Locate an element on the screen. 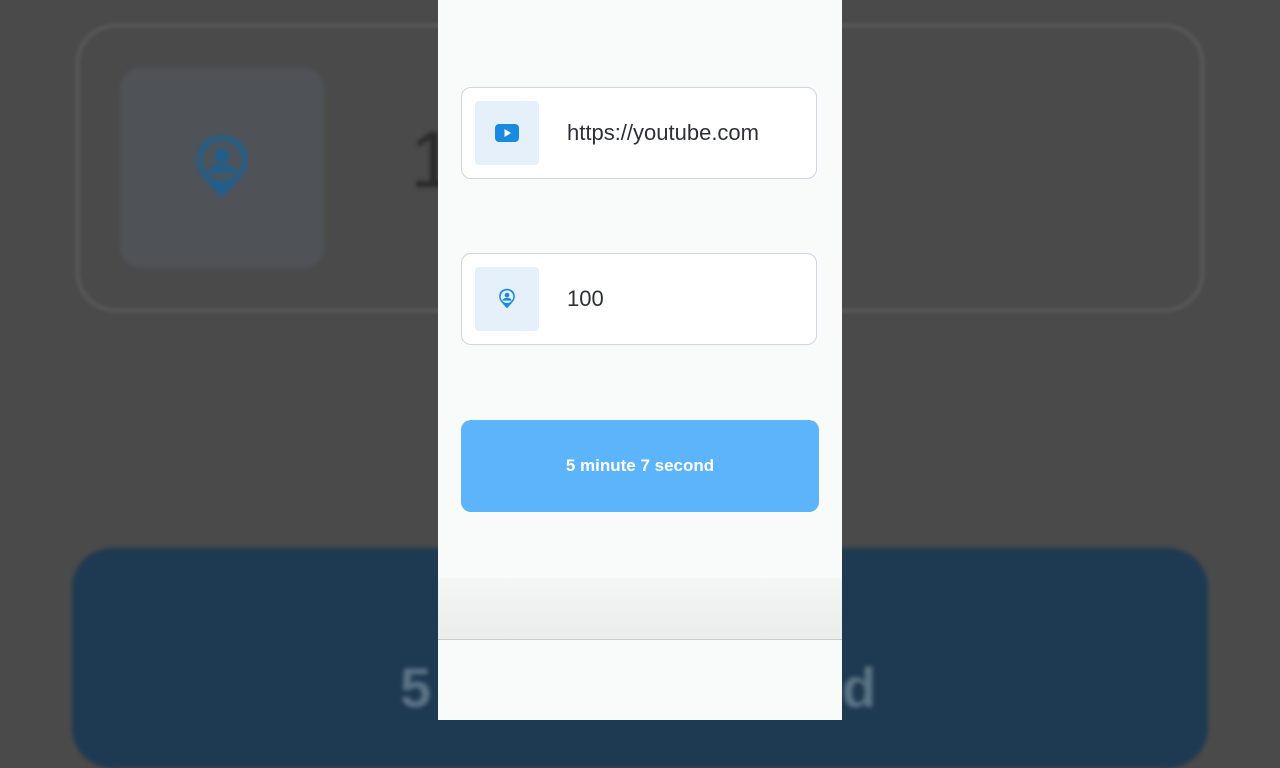 Image resolution: width=1280 pixels, height=768 pixels. url-field-icon-box is located at coordinates (507, 133).